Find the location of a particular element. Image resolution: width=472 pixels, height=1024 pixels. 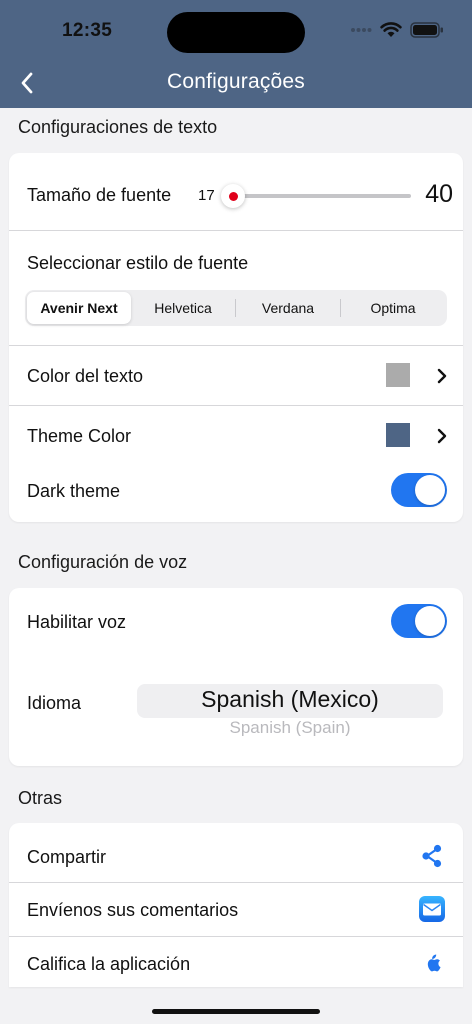

segment-helvetica: Helvetica is located at coordinates (183, 308).